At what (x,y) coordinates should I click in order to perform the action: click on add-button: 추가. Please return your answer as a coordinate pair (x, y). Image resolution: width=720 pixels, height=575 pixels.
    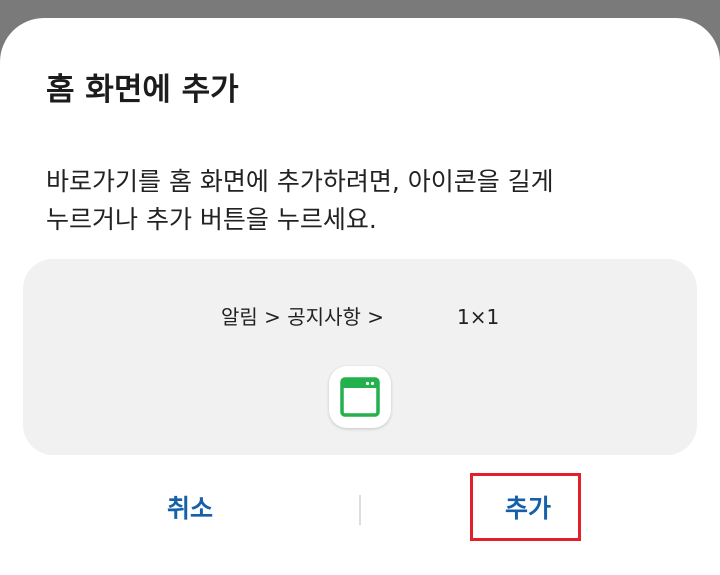
    Looking at the image, I should click on (528, 513).